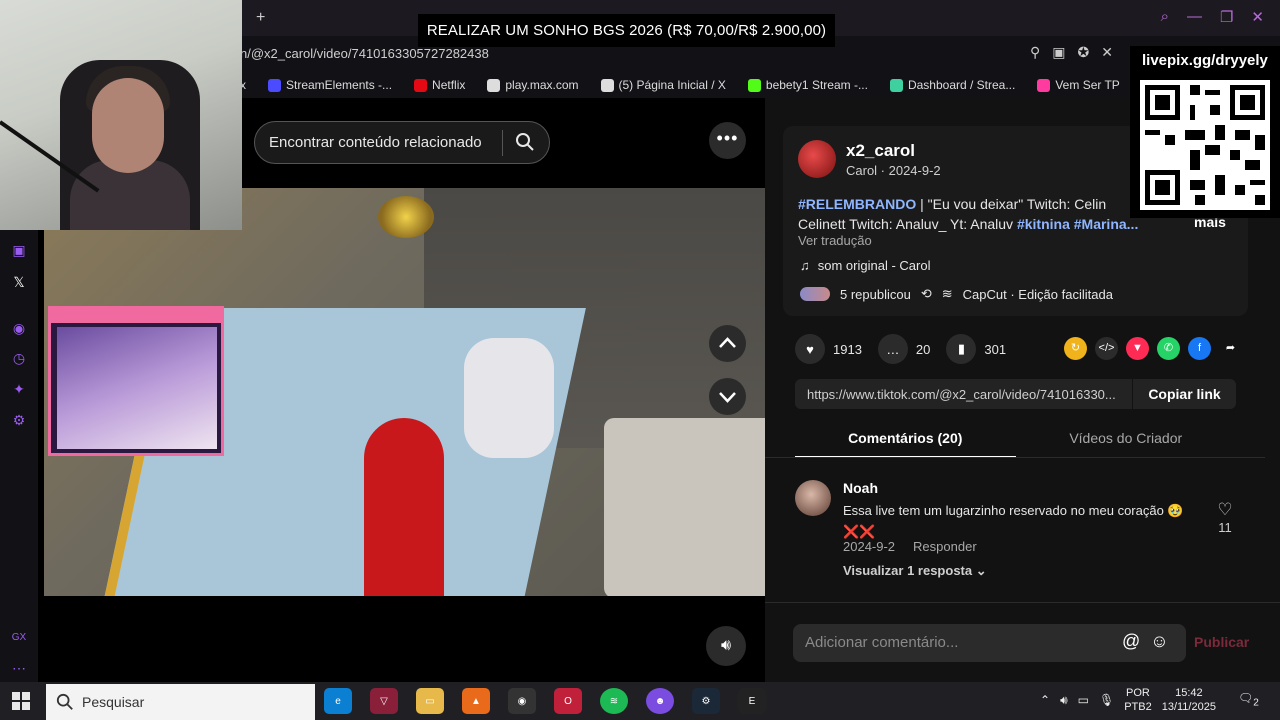  I want to click on app-icon: ▲, so click(476, 701).